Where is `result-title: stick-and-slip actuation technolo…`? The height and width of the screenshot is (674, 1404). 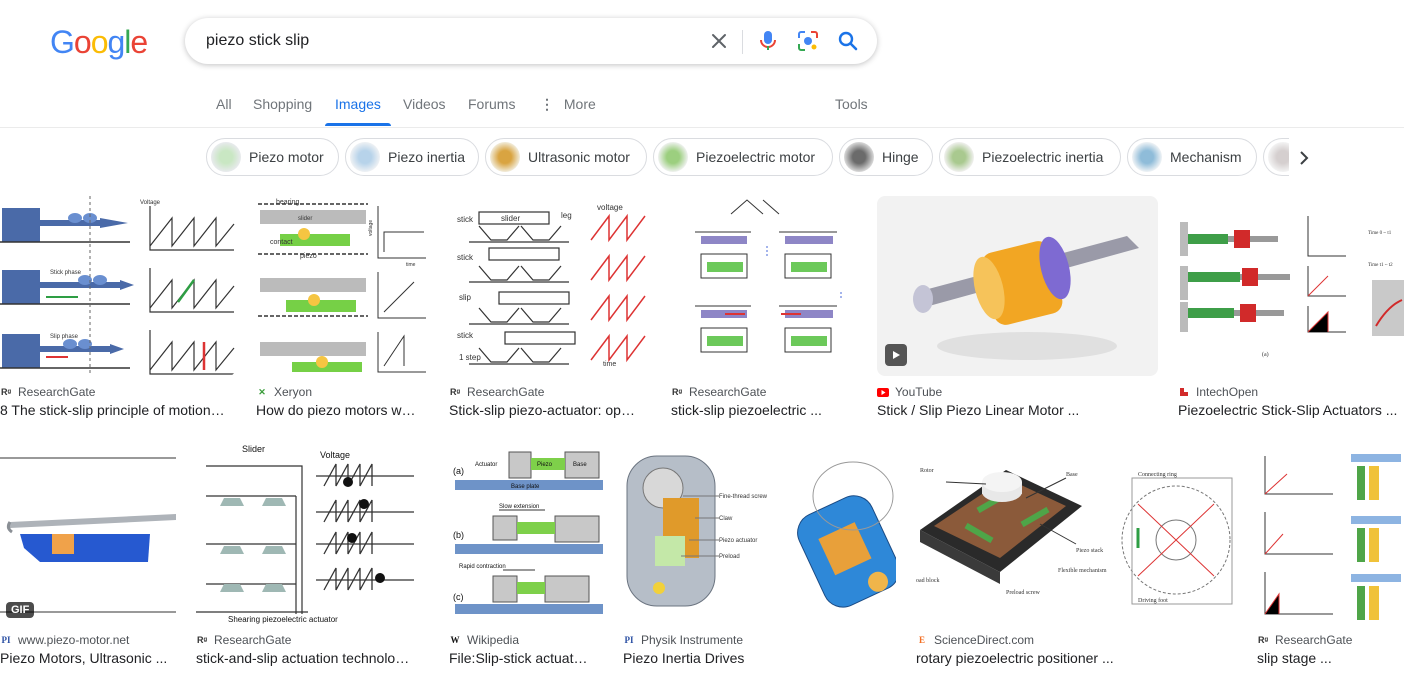 result-title: stick-and-slip actuation technolo… is located at coordinates (312, 658).